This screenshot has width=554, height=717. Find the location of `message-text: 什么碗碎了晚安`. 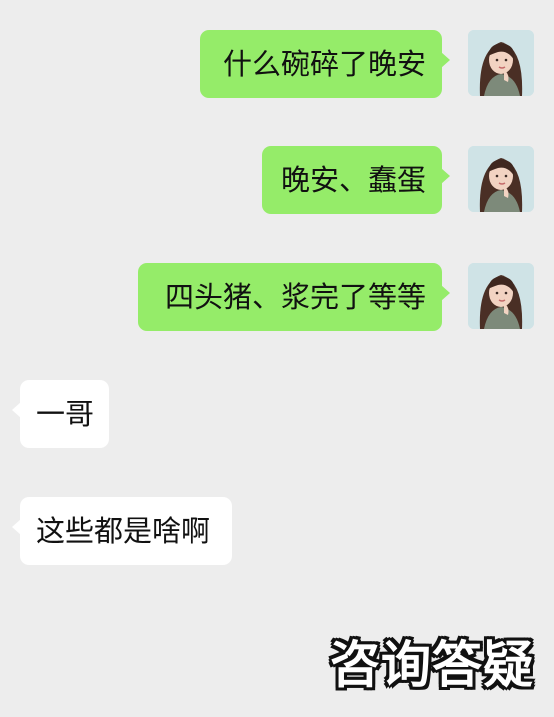

message-text: 什么碗碎了晚安 is located at coordinates (324, 63).